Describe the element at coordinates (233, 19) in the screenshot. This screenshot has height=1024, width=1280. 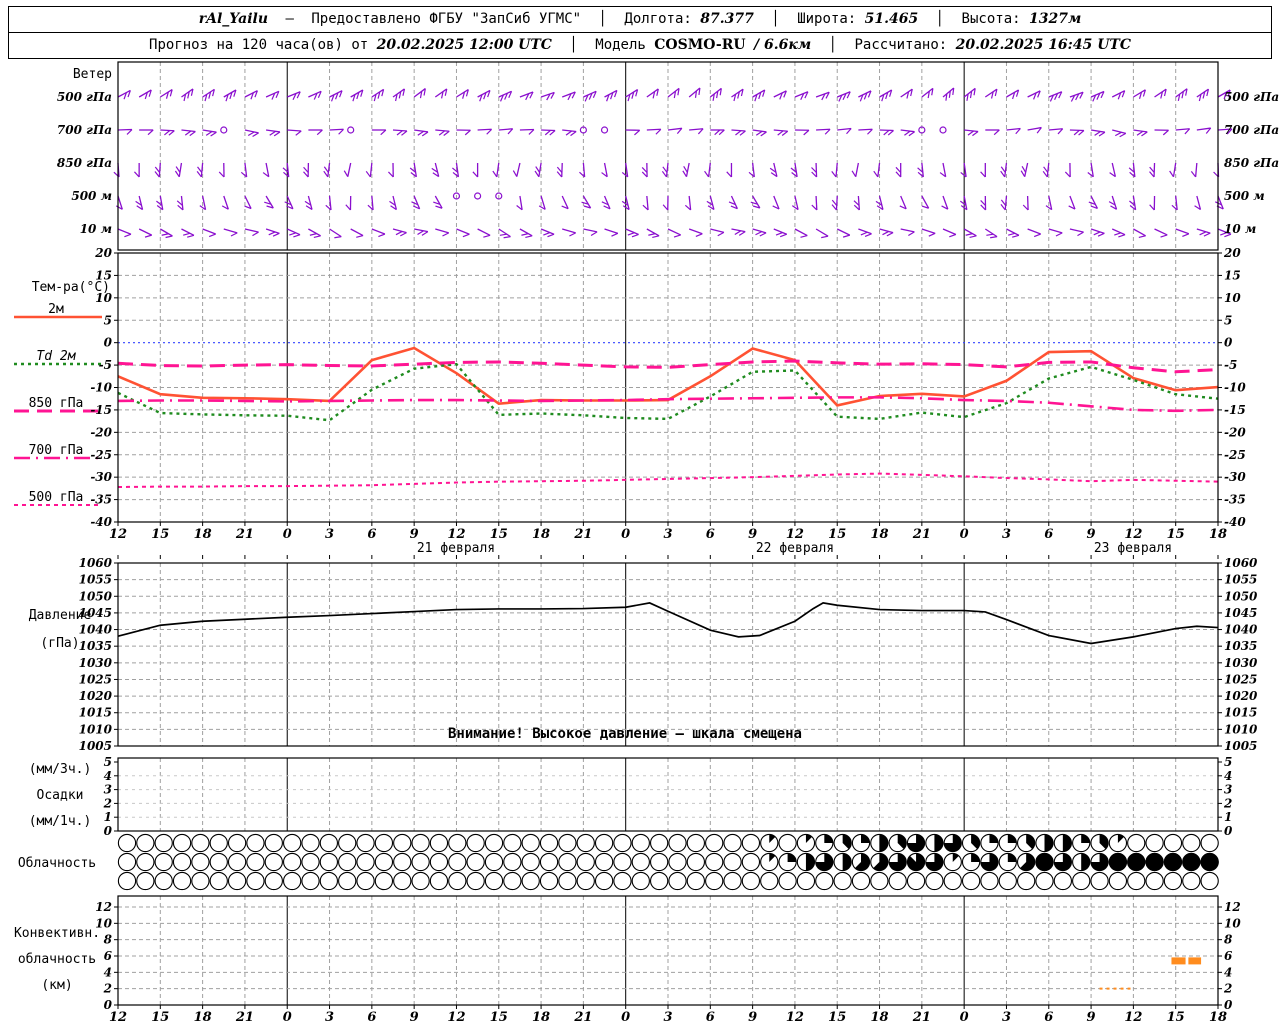
I see `station-name: rAl_Yailu` at that location.